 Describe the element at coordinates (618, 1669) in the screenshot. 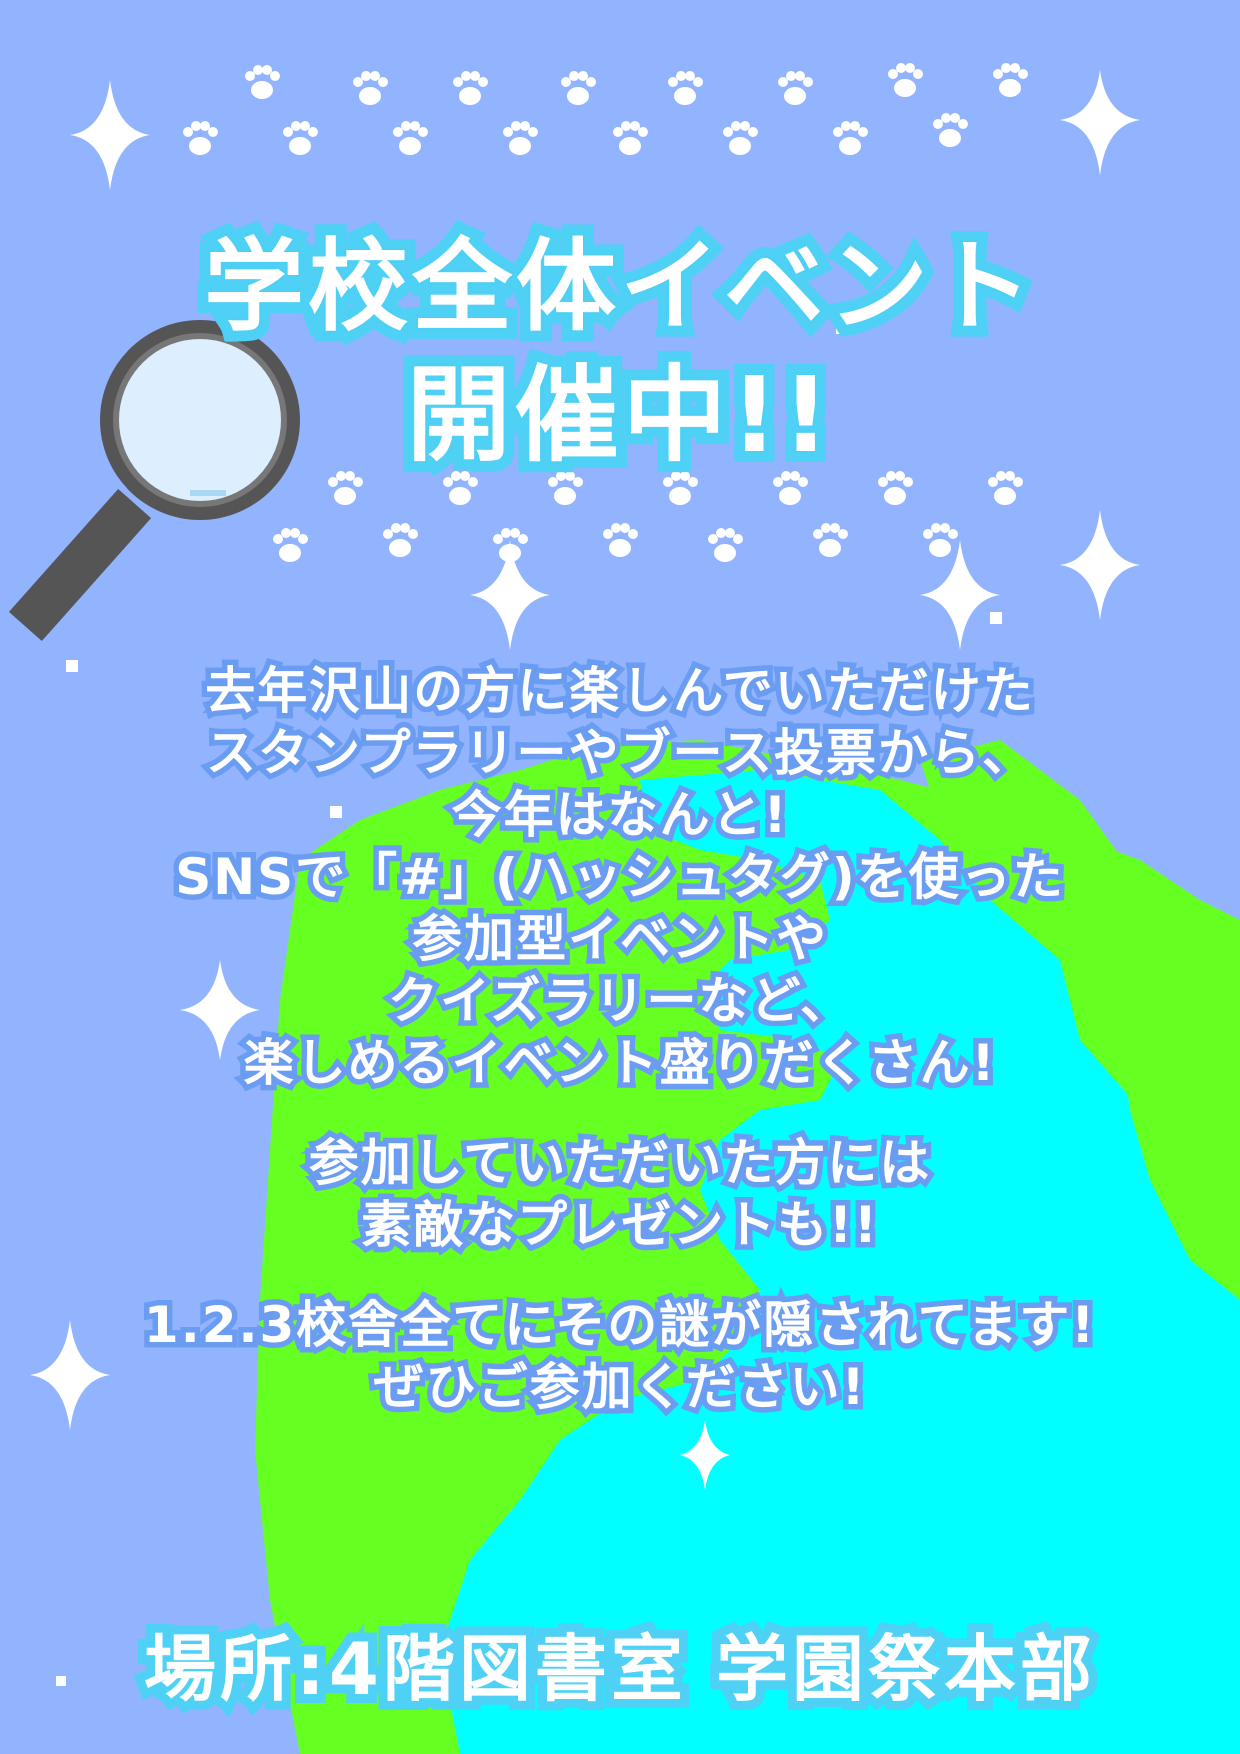

I see `event-location: 場所:4階図書室 学園祭本部` at that location.